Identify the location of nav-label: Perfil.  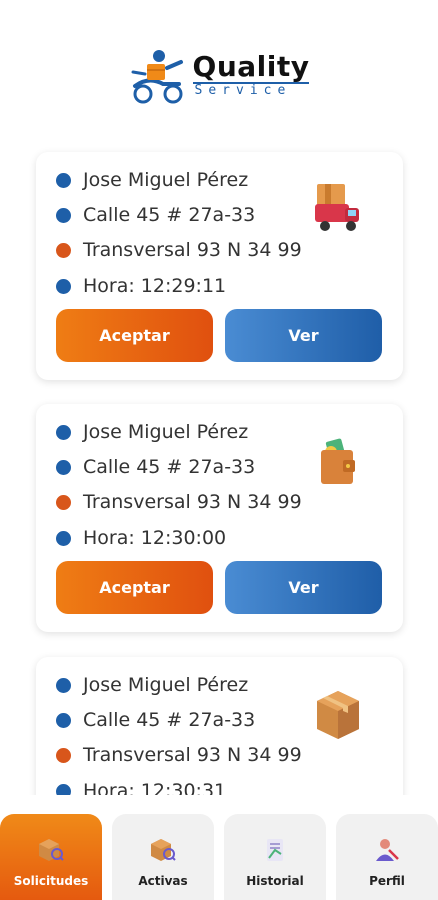
(387, 881).